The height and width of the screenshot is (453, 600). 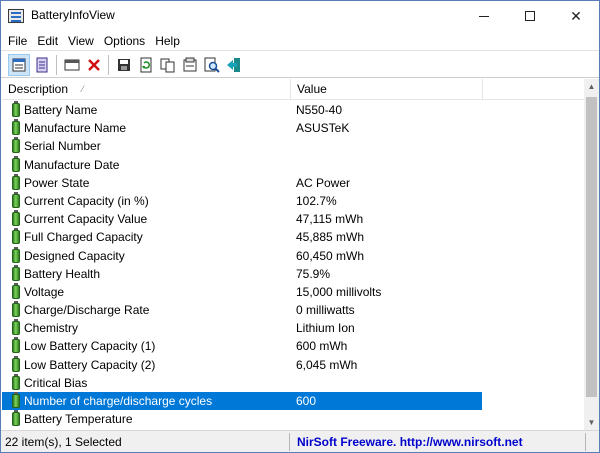 What do you see at coordinates (293, 401) in the screenshot?
I see `list-item-selected: Number of charge/discharge cycles 600` at bounding box center [293, 401].